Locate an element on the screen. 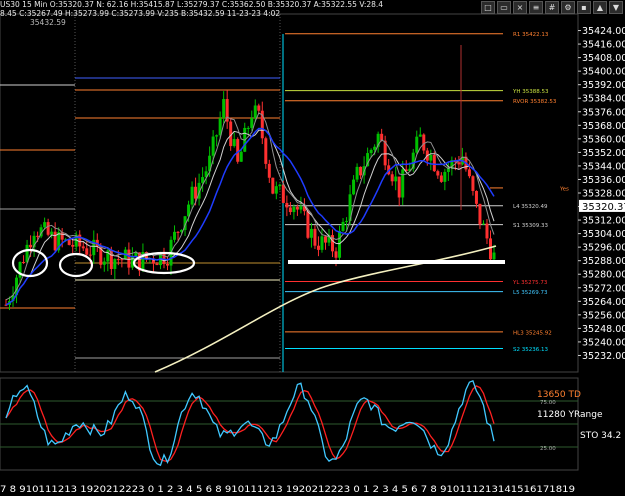 The width and height of the screenshot is (625, 496). last-price-label: 35320.37 is located at coordinates (603, 207).